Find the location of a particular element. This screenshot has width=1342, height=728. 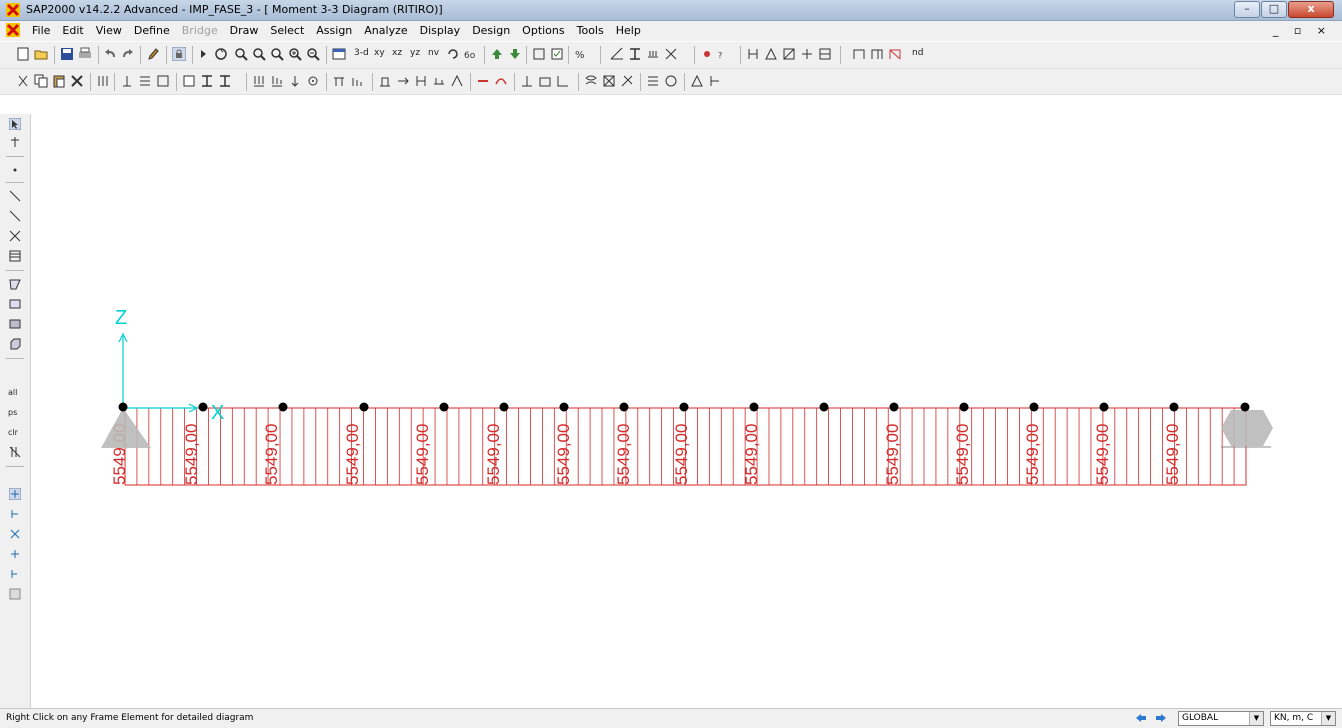

tool-1-icon is located at coordinates (591, 81).